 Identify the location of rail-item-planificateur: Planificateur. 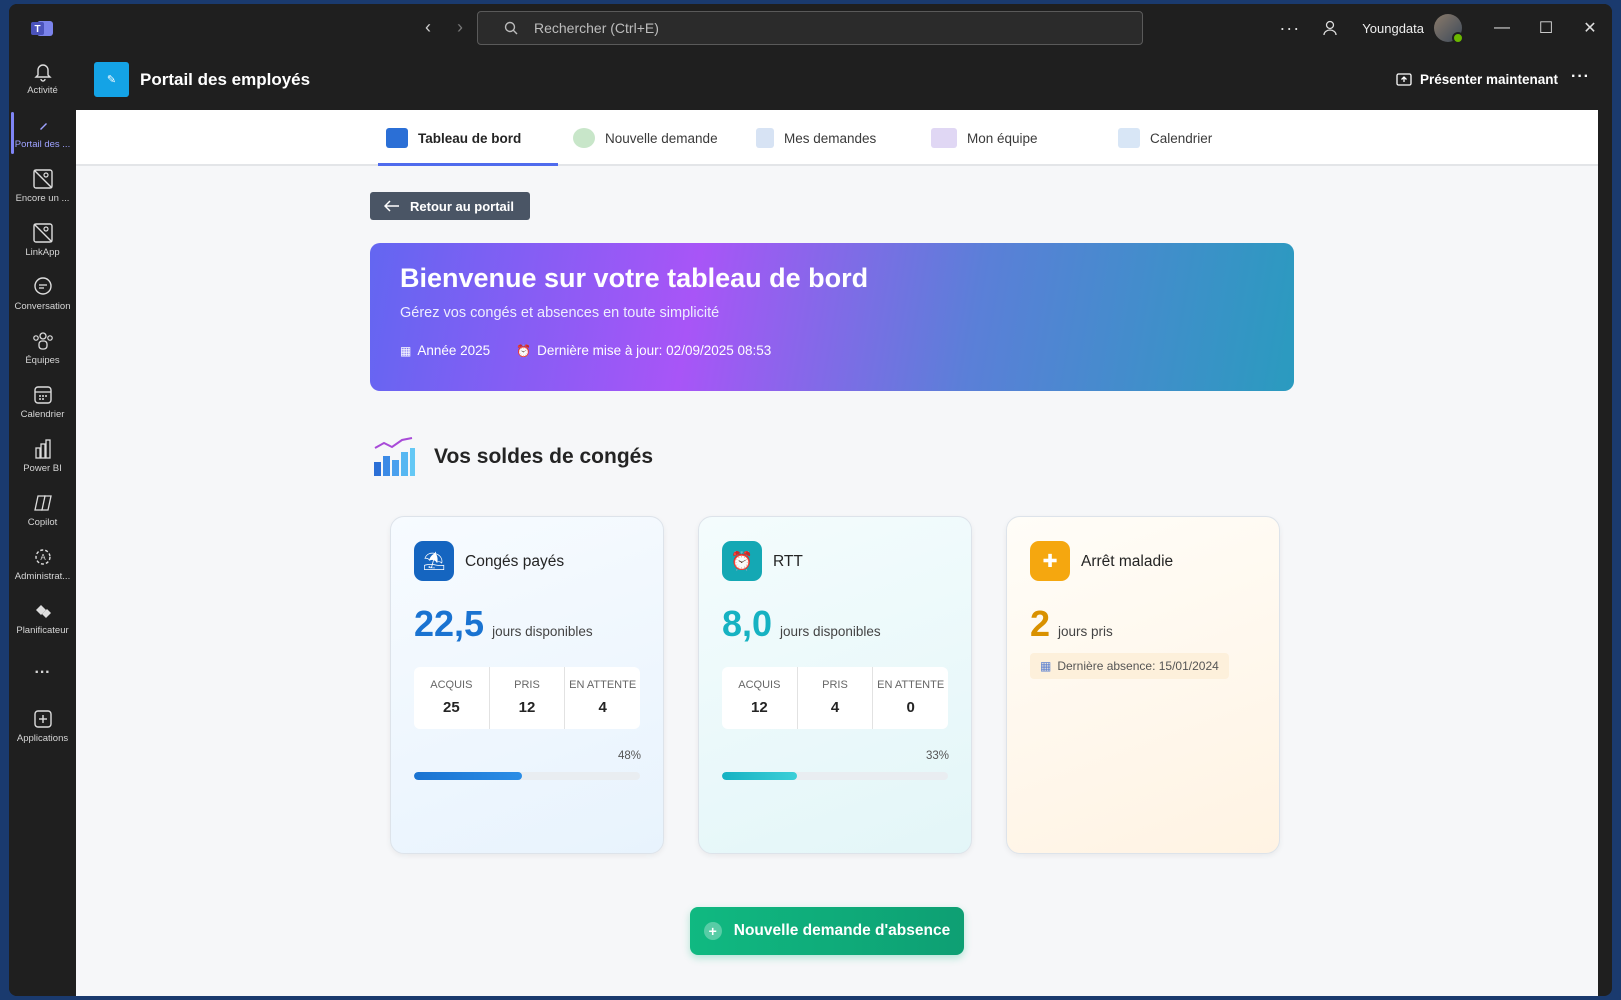
(42, 618).